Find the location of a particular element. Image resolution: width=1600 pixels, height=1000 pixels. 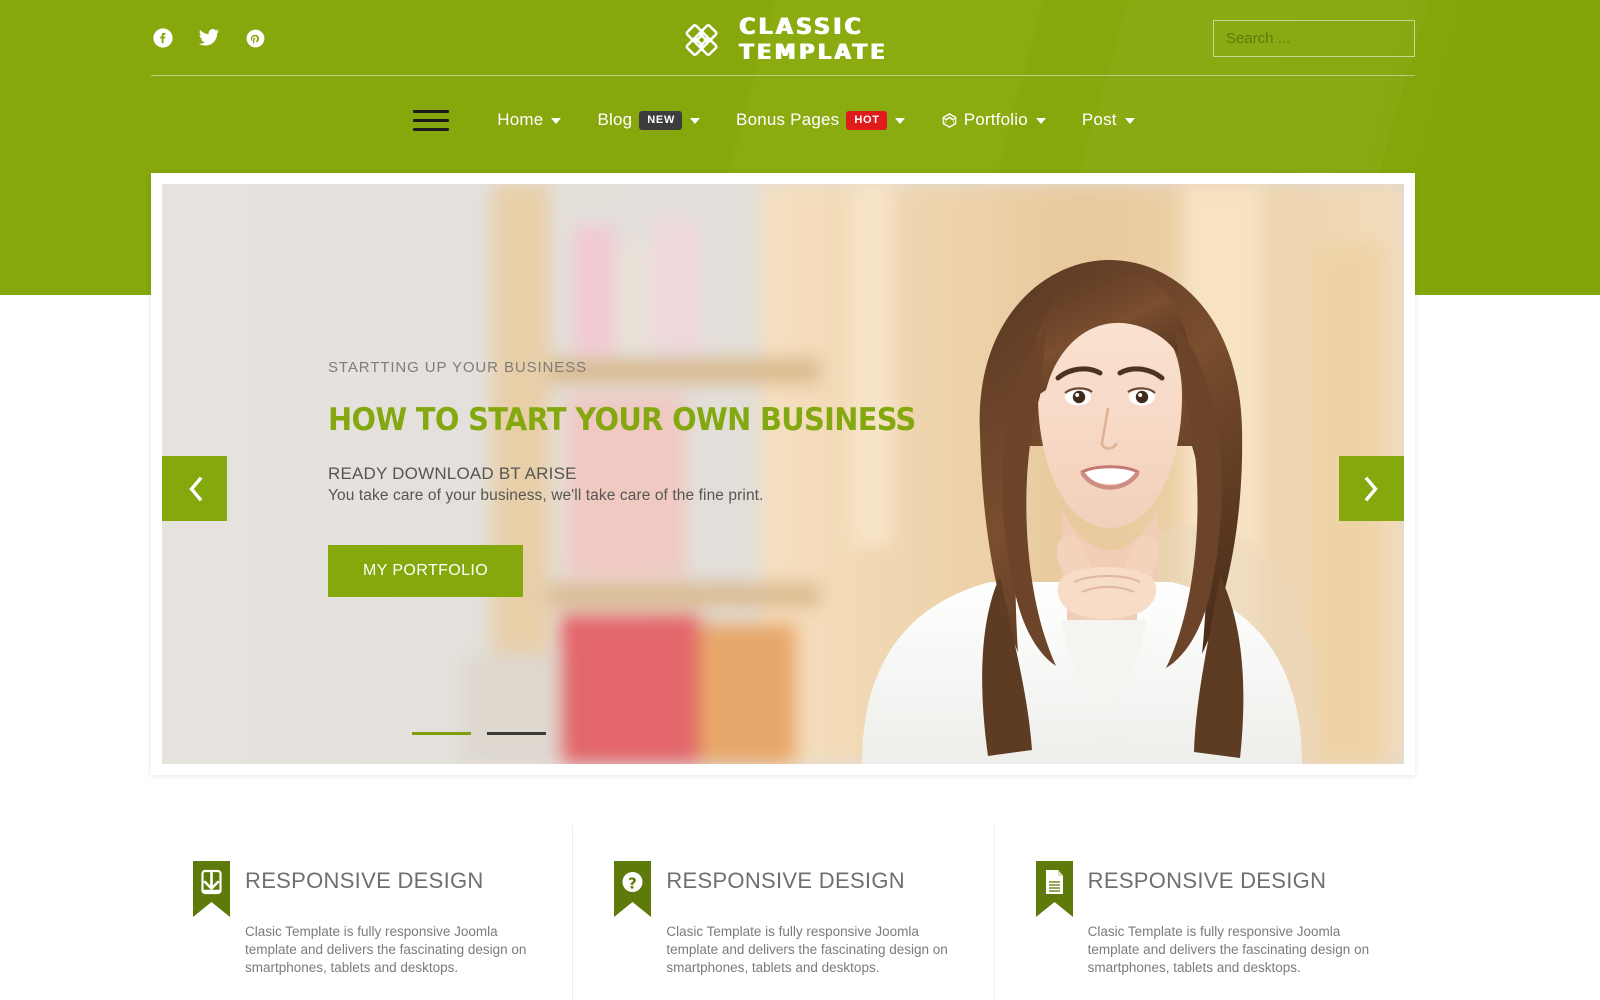

nav-label: Bonus Pages is located at coordinates (788, 119).